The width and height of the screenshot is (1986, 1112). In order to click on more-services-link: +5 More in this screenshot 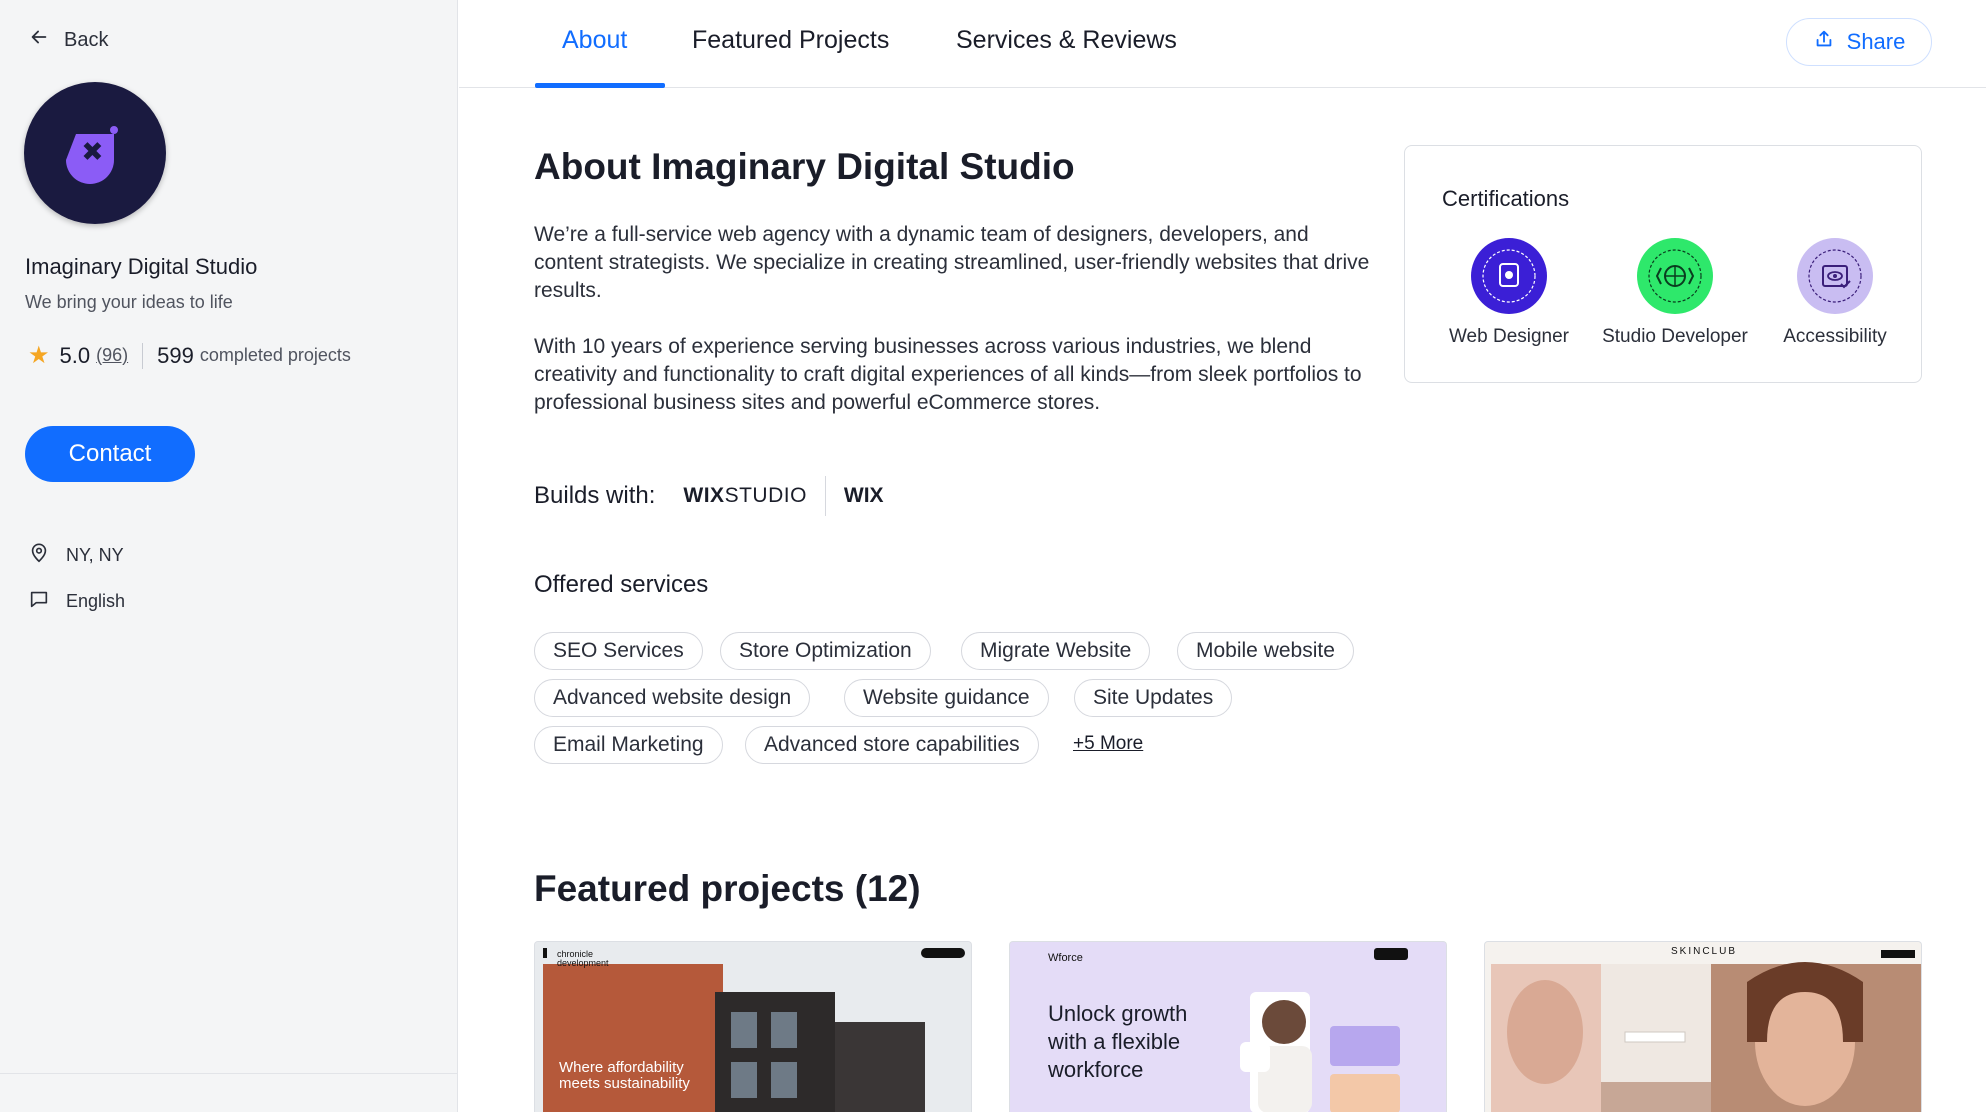, I will do `click(1108, 744)`.